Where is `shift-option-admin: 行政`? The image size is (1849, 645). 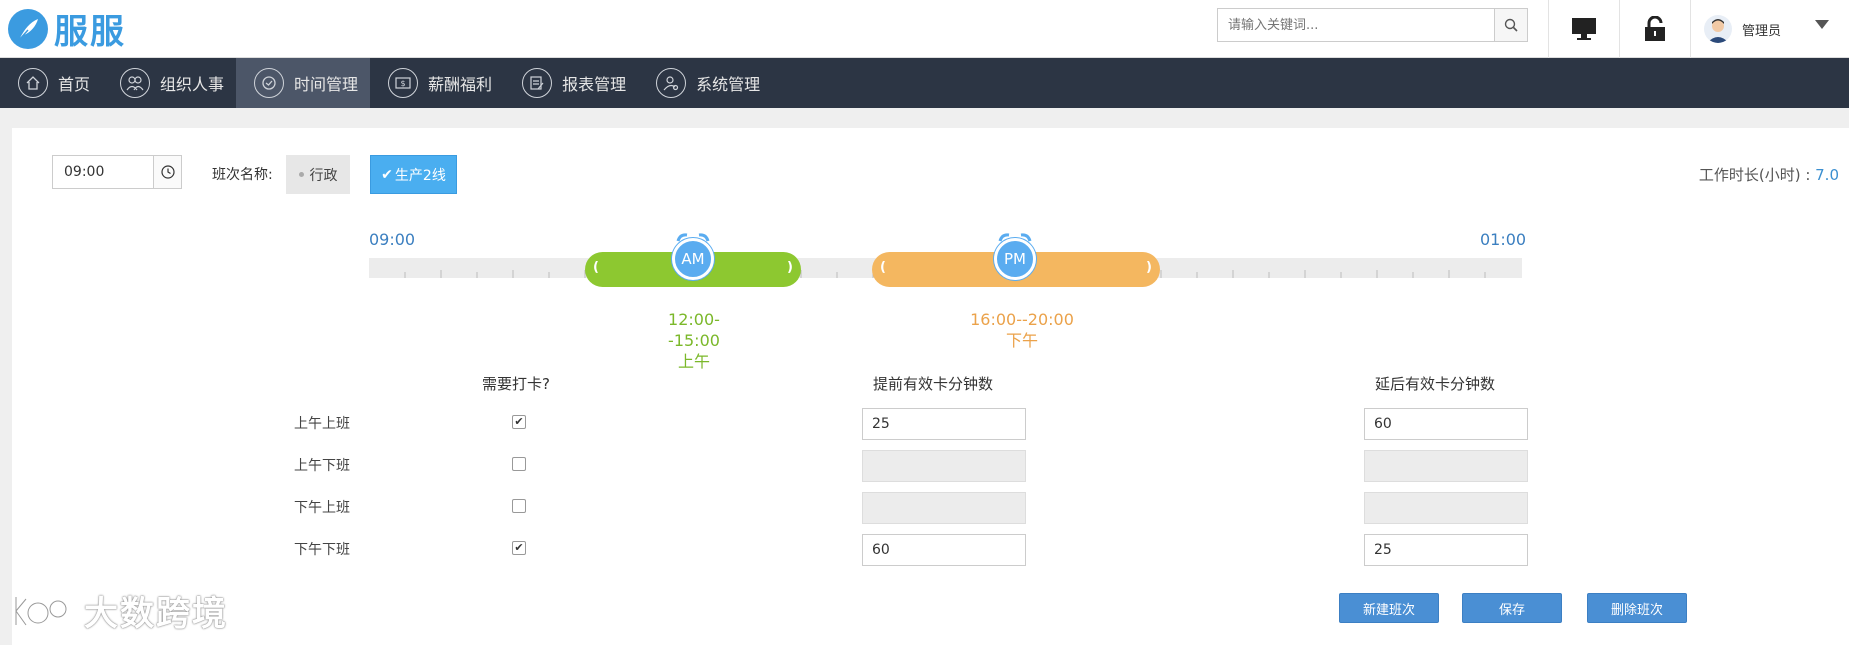
shift-option-admin: 行政 is located at coordinates (318, 174).